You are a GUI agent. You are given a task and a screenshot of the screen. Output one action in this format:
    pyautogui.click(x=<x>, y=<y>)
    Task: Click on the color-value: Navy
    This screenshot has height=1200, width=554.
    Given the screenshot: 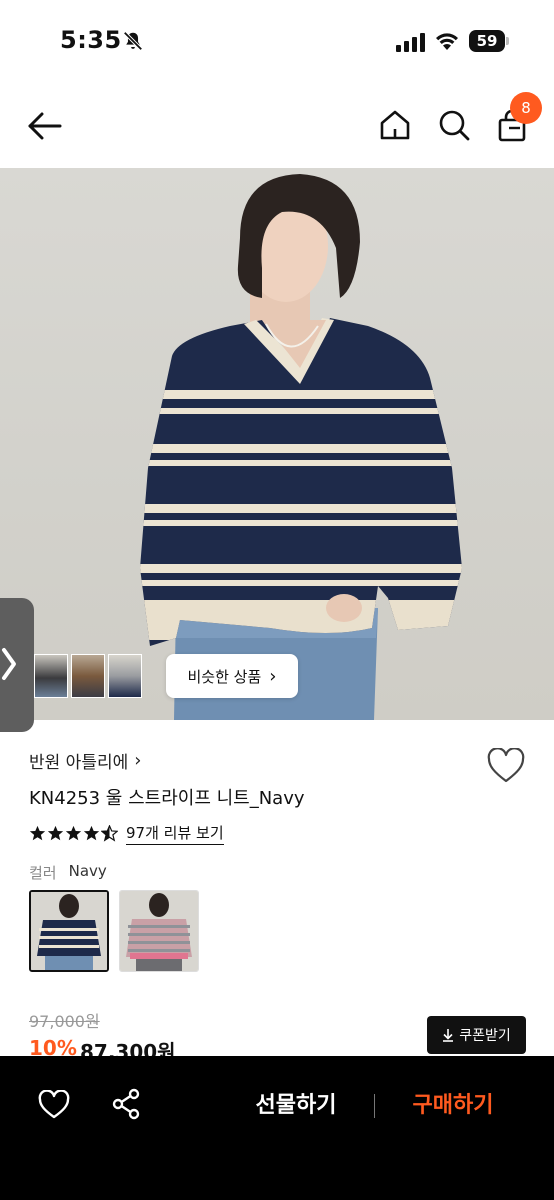 What is the action you would take?
    pyautogui.click(x=87, y=871)
    